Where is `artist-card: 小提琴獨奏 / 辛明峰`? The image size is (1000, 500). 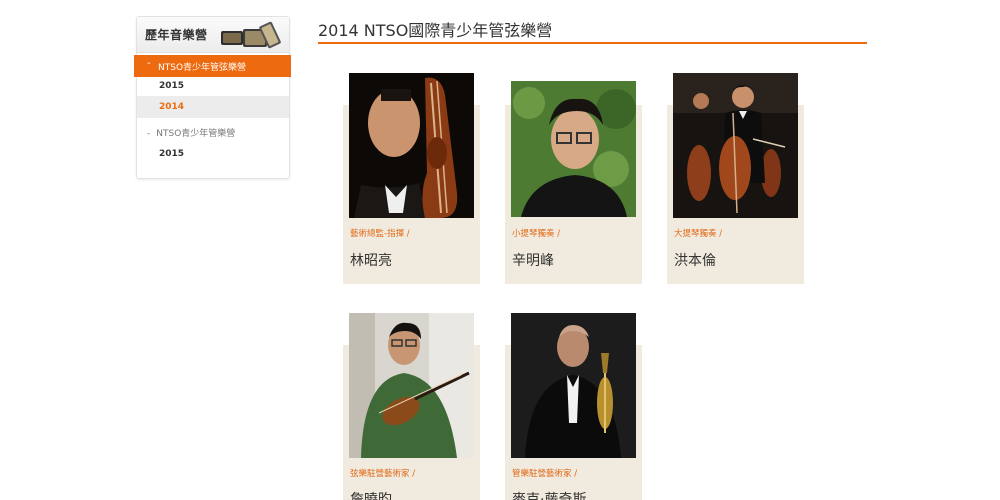
artist-card: 小提琴獨奏 / 辛明峰 is located at coordinates (573, 178).